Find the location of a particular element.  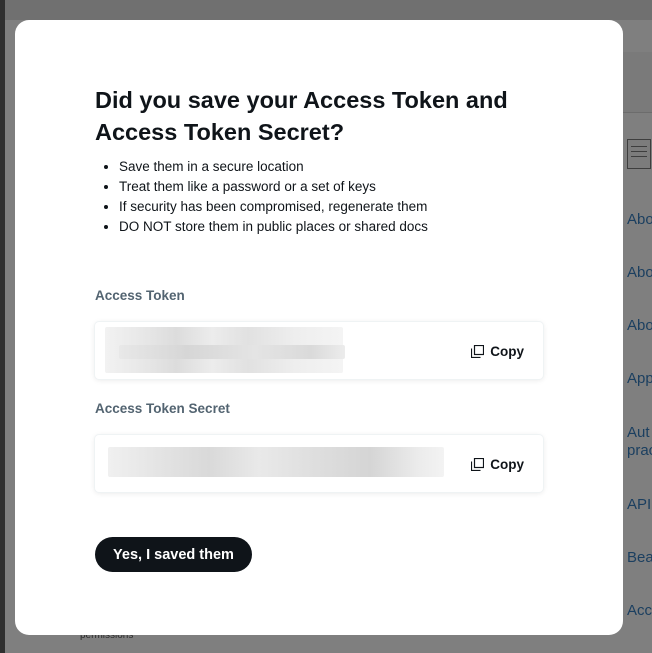

access-token-secret-field: Copy is located at coordinates (319, 463).